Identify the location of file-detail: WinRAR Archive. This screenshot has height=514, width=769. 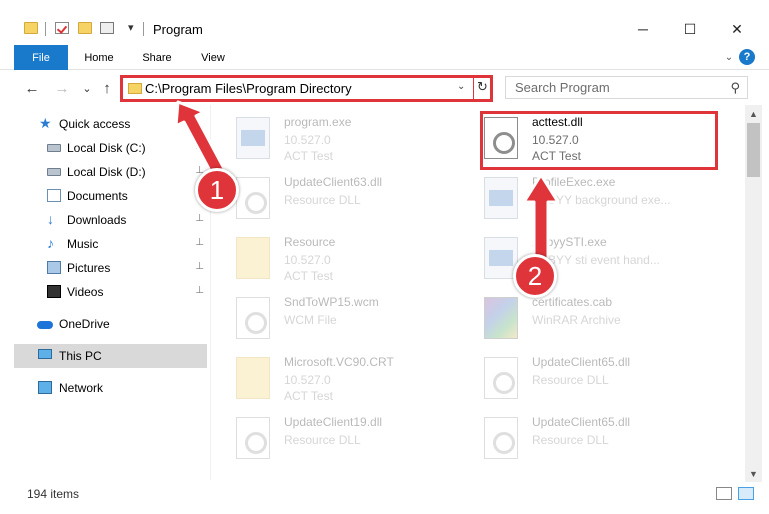
(576, 320).